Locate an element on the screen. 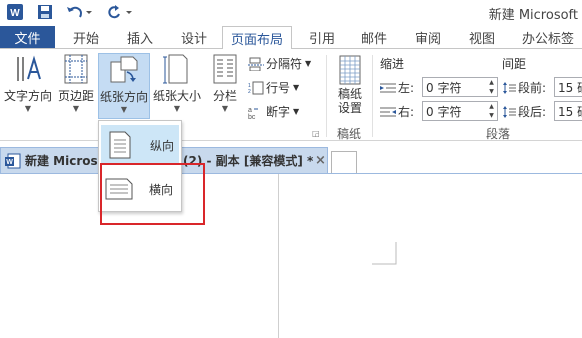 This screenshot has height=338, width=582. tab-office-tab: 办公标签 is located at coordinates (548, 37).